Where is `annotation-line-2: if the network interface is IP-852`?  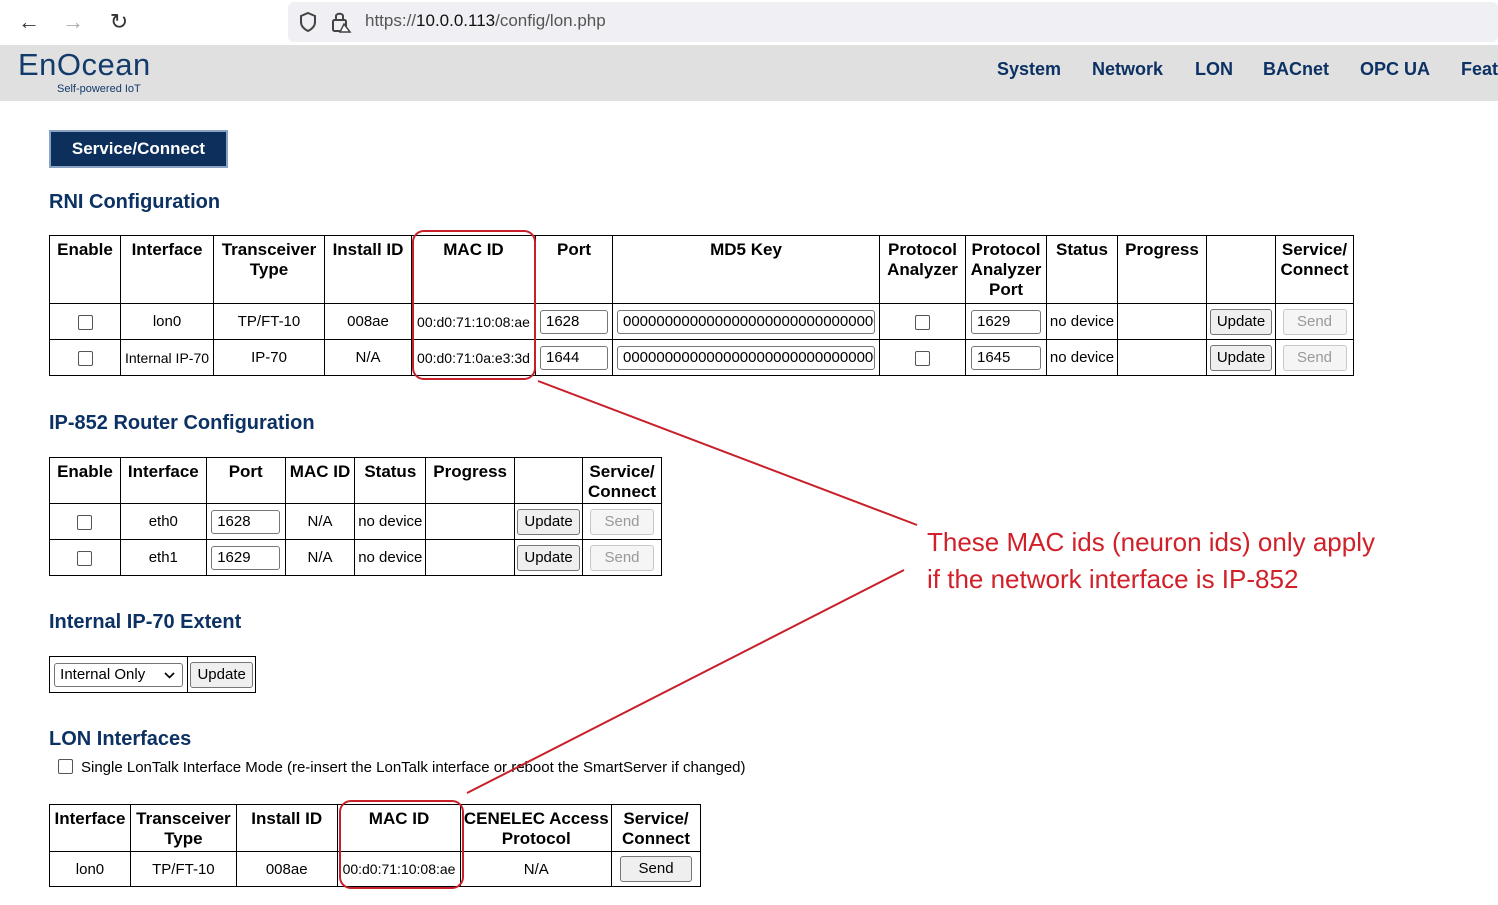
annotation-line-2: if the network interface is IP-852 is located at coordinates (1113, 579).